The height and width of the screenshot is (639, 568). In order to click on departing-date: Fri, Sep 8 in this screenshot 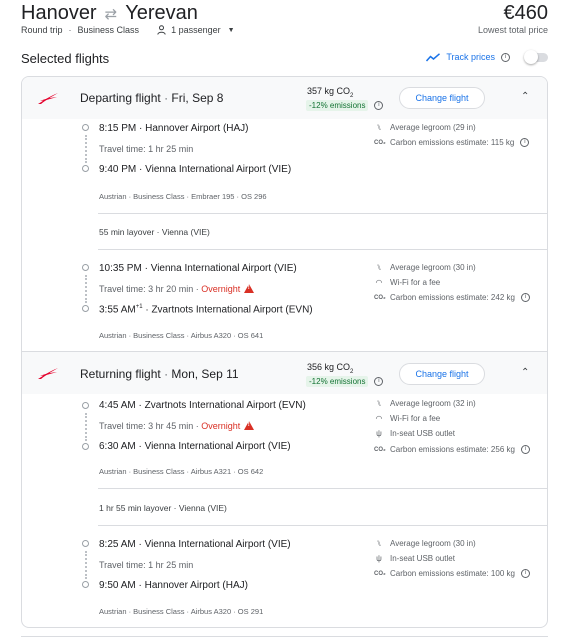, I will do `click(197, 98)`.